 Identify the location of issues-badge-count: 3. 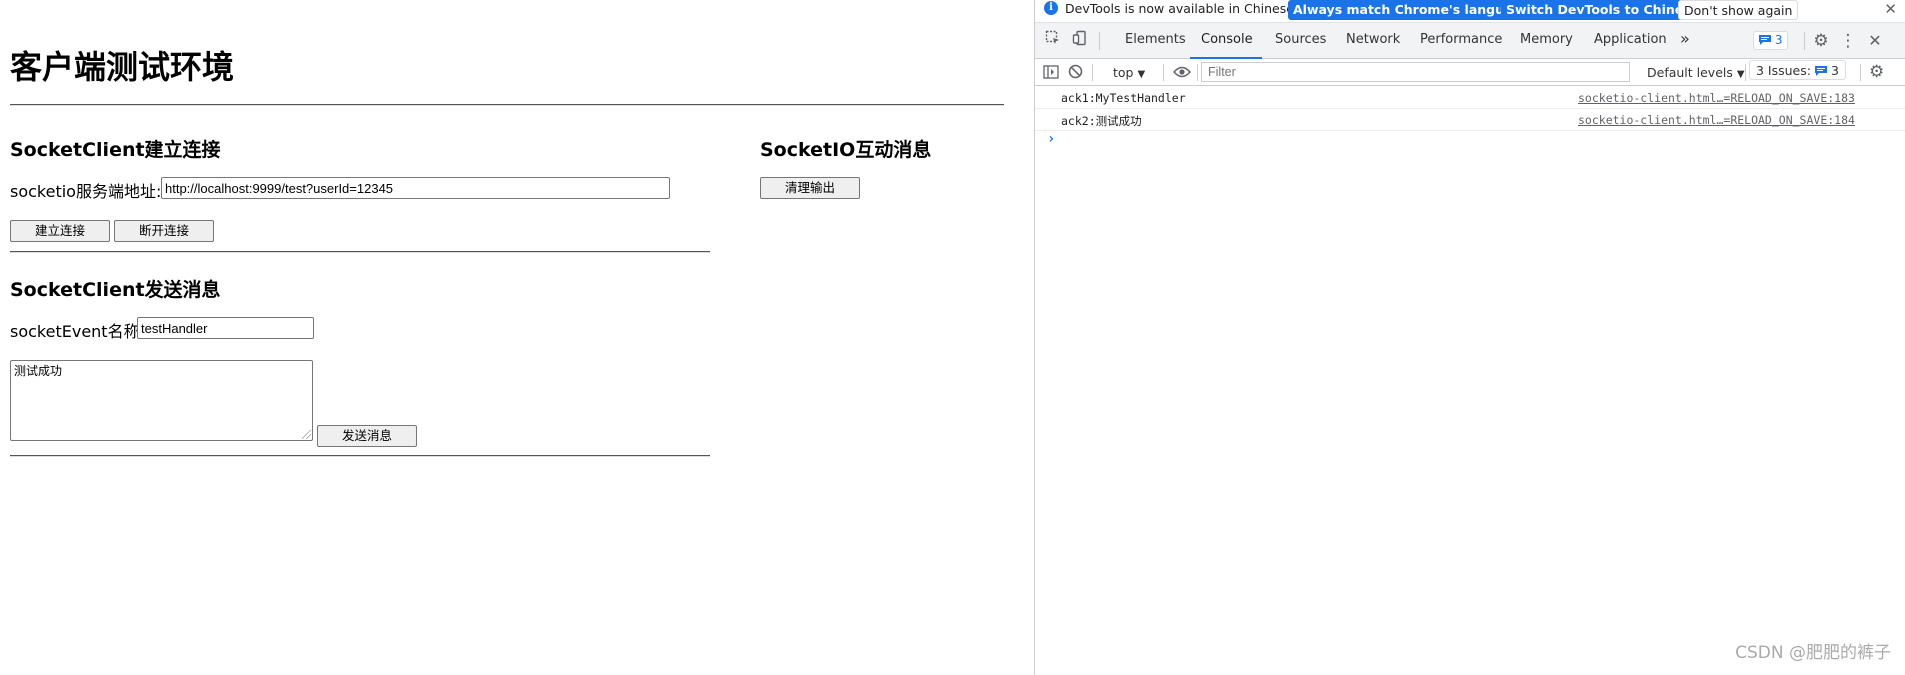
(1778, 40).